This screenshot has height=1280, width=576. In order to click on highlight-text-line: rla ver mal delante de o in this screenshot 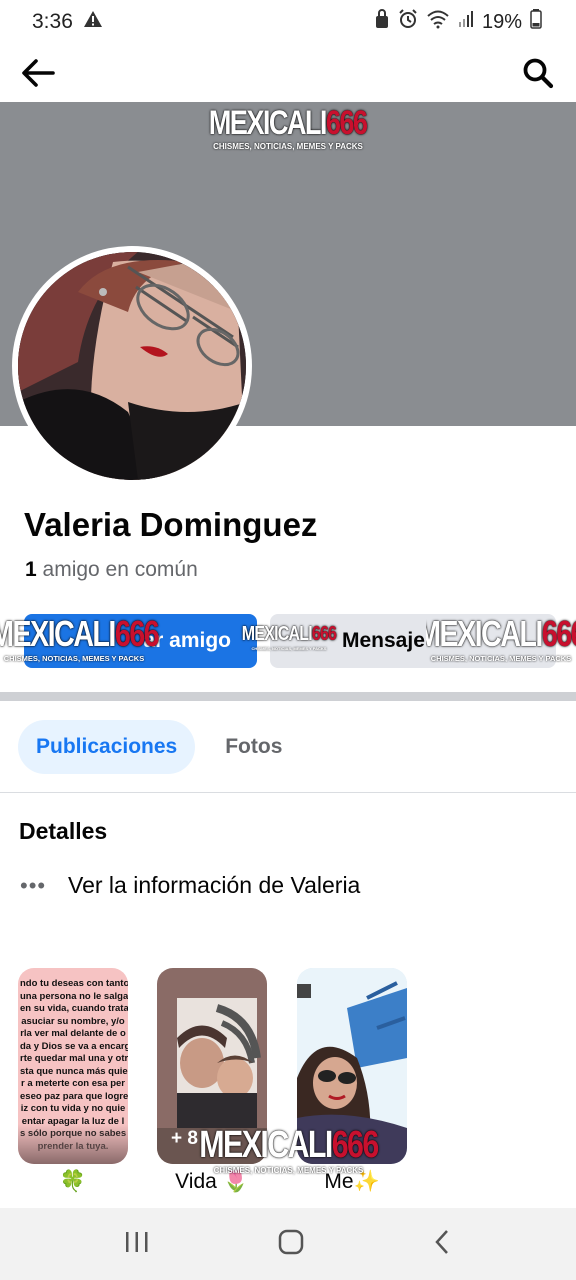, I will do `click(73, 1033)`.